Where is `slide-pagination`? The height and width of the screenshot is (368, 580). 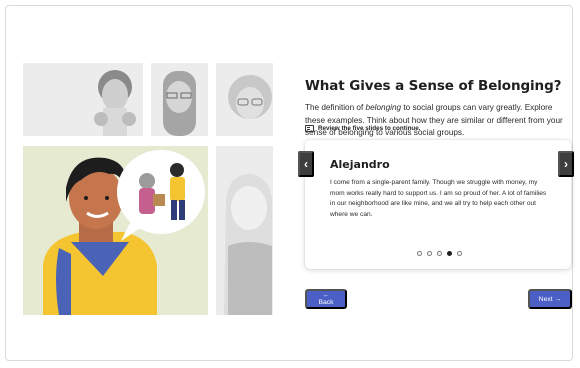
slide-pagination is located at coordinates (439, 253).